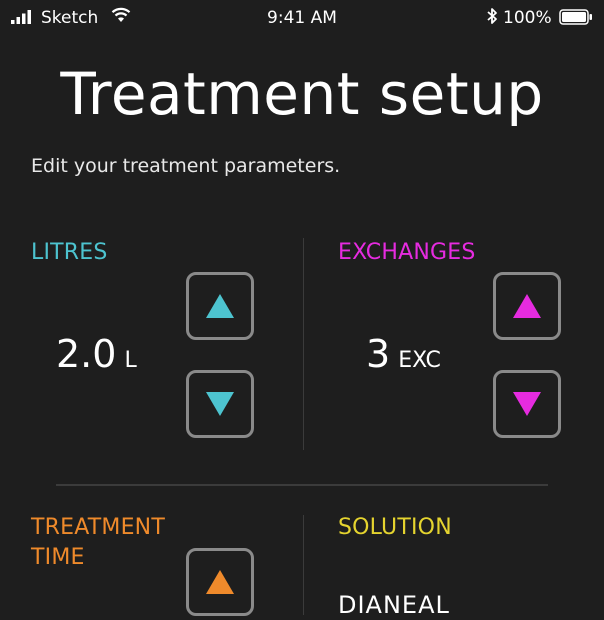 The height and width of the screenshot is (620, 604). Describe the element at coordinates (492, 16) in the screenshot. I see `bluetooth-icon` at that location.